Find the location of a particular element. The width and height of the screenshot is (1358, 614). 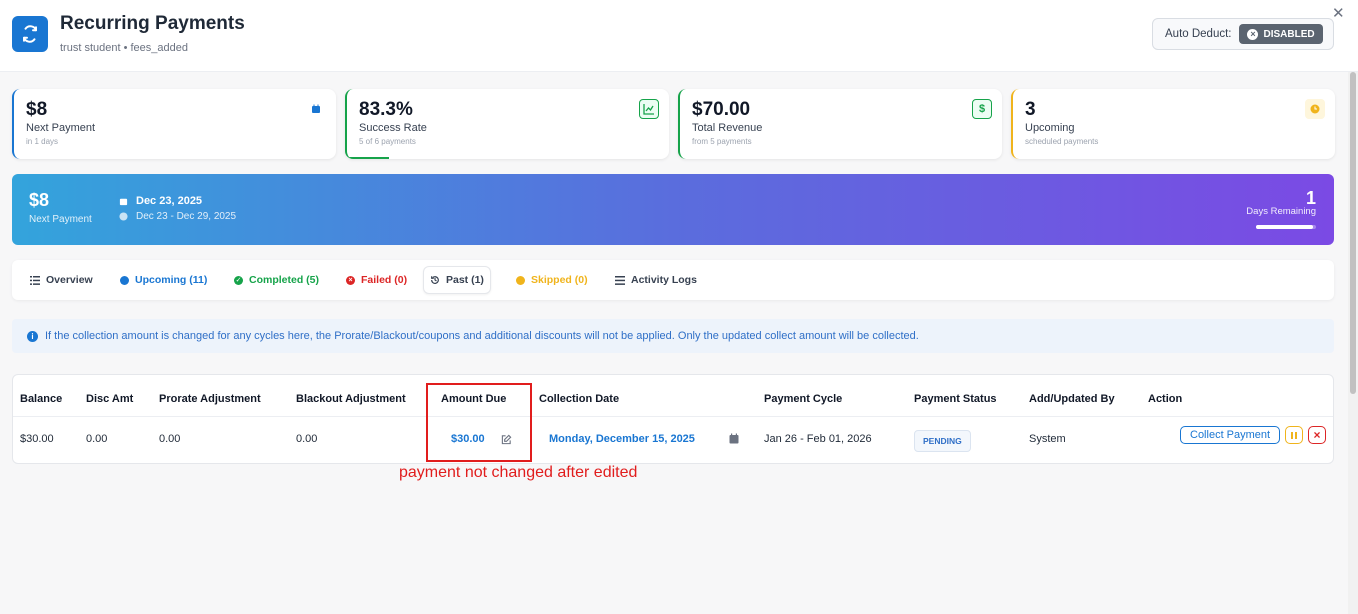

tab-label: Completed (5) is located at coordinates (284, 280).